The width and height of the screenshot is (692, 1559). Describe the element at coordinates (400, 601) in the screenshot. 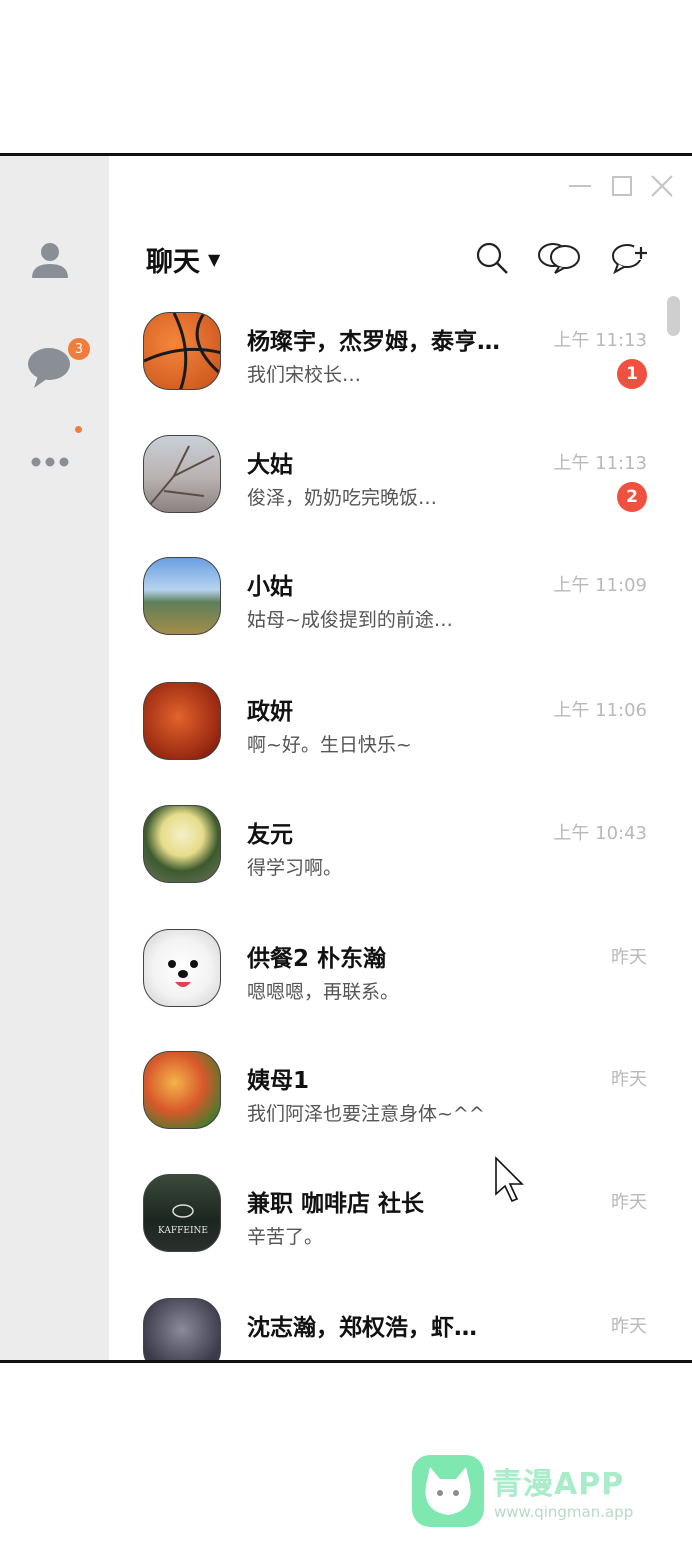

I see `chat-row: 小姑 姑母~成俊提到的前途… 上午 11:09` at that location.